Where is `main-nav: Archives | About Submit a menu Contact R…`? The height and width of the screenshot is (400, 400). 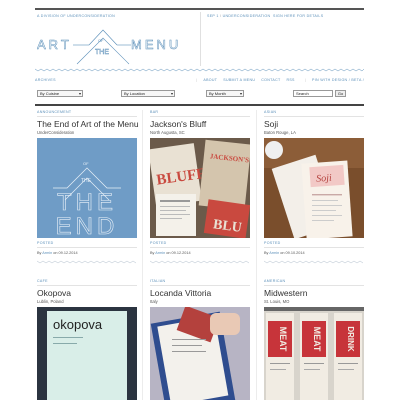 main-nav: Archives | About Submit a menu Contact R… is located at coordinates (199, 80).